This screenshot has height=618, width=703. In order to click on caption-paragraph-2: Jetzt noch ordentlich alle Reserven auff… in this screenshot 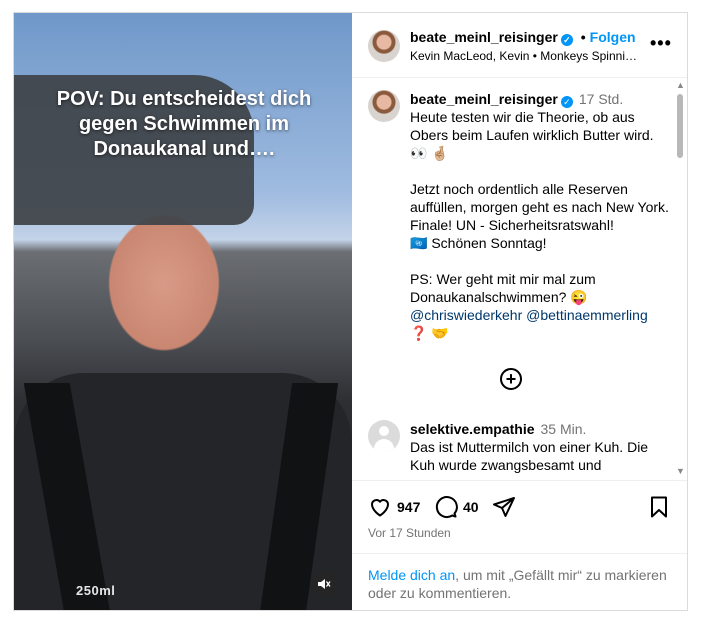, I will do `click(539, 207)`.